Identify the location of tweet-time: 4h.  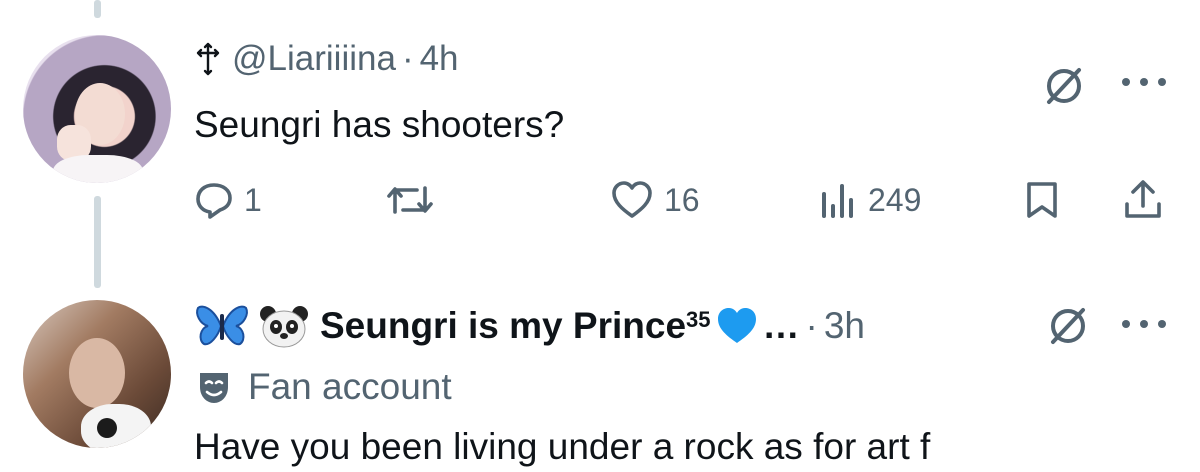
(439, 59).